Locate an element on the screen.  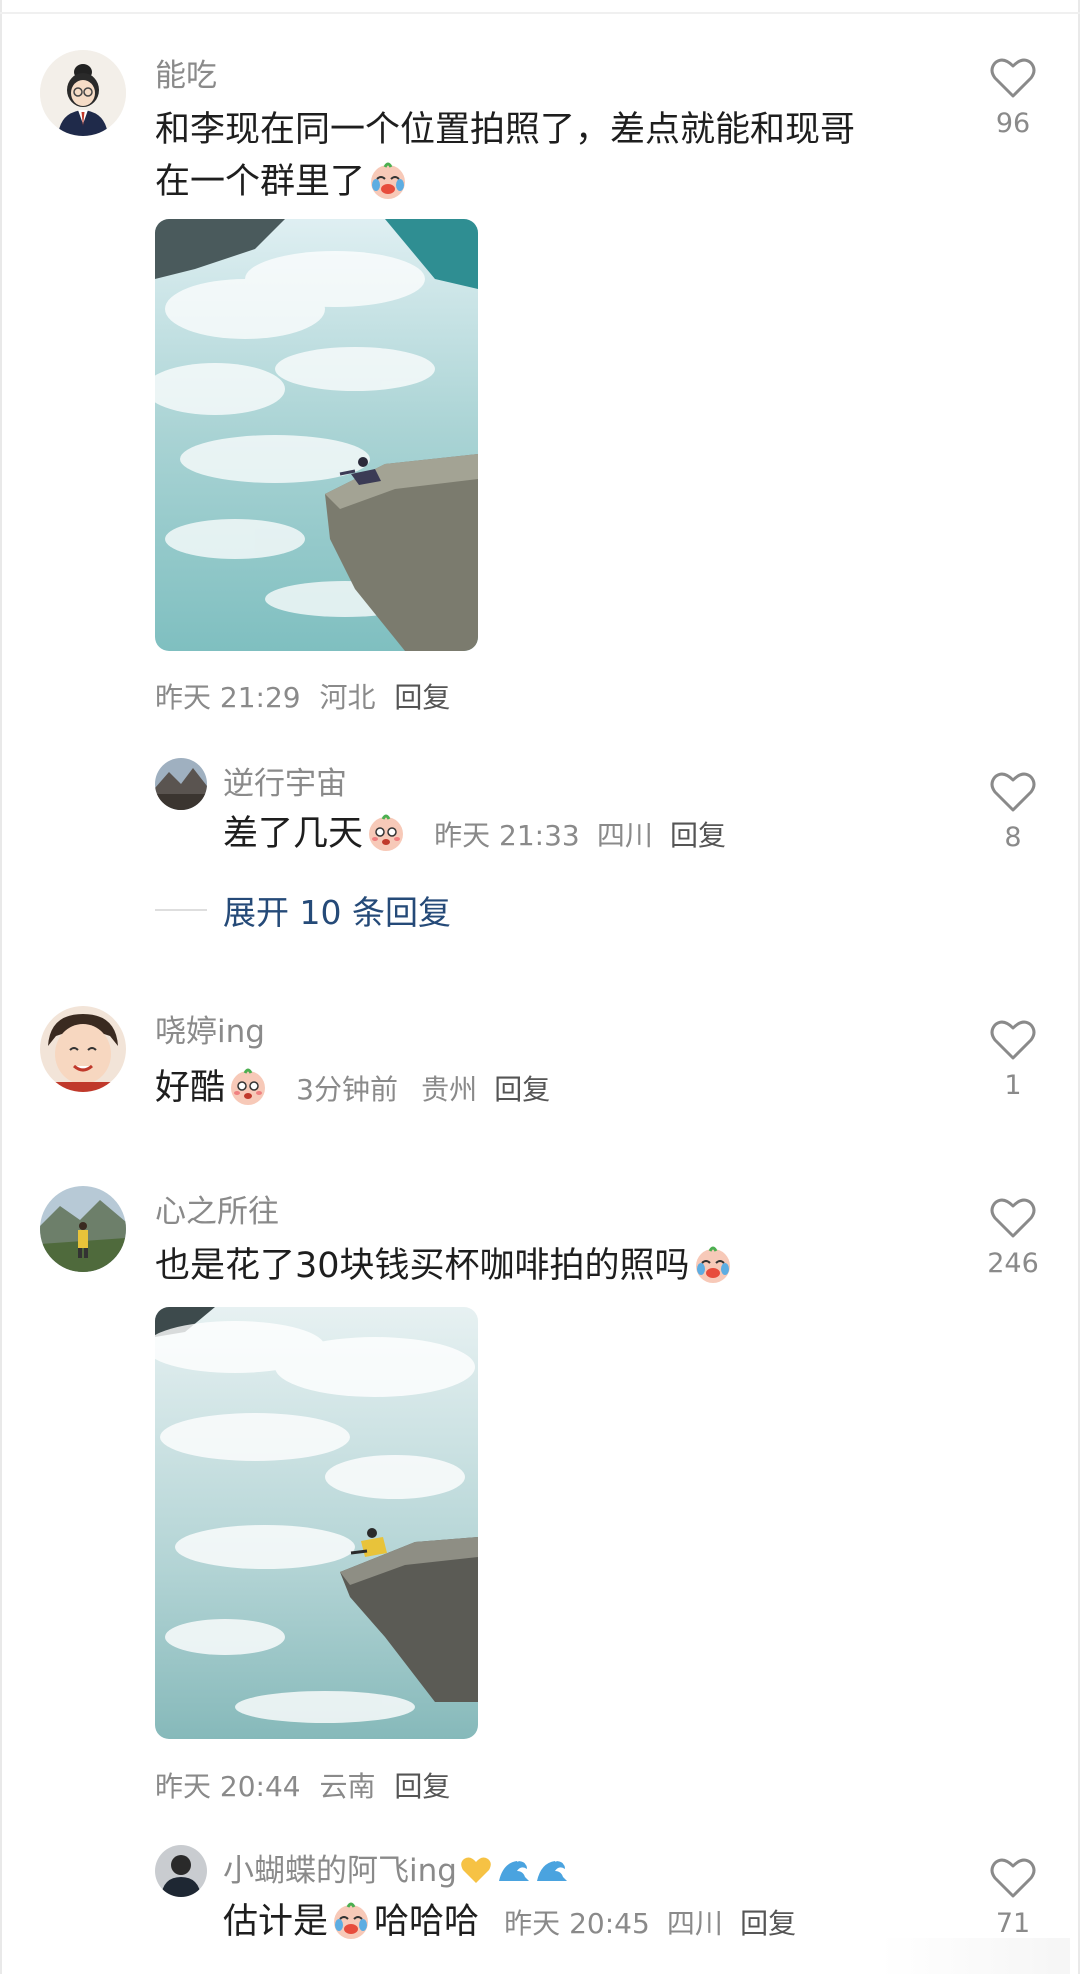
comment-meta: 昨天 20:44 云南 回复 is located at coordinates (302, 1785).